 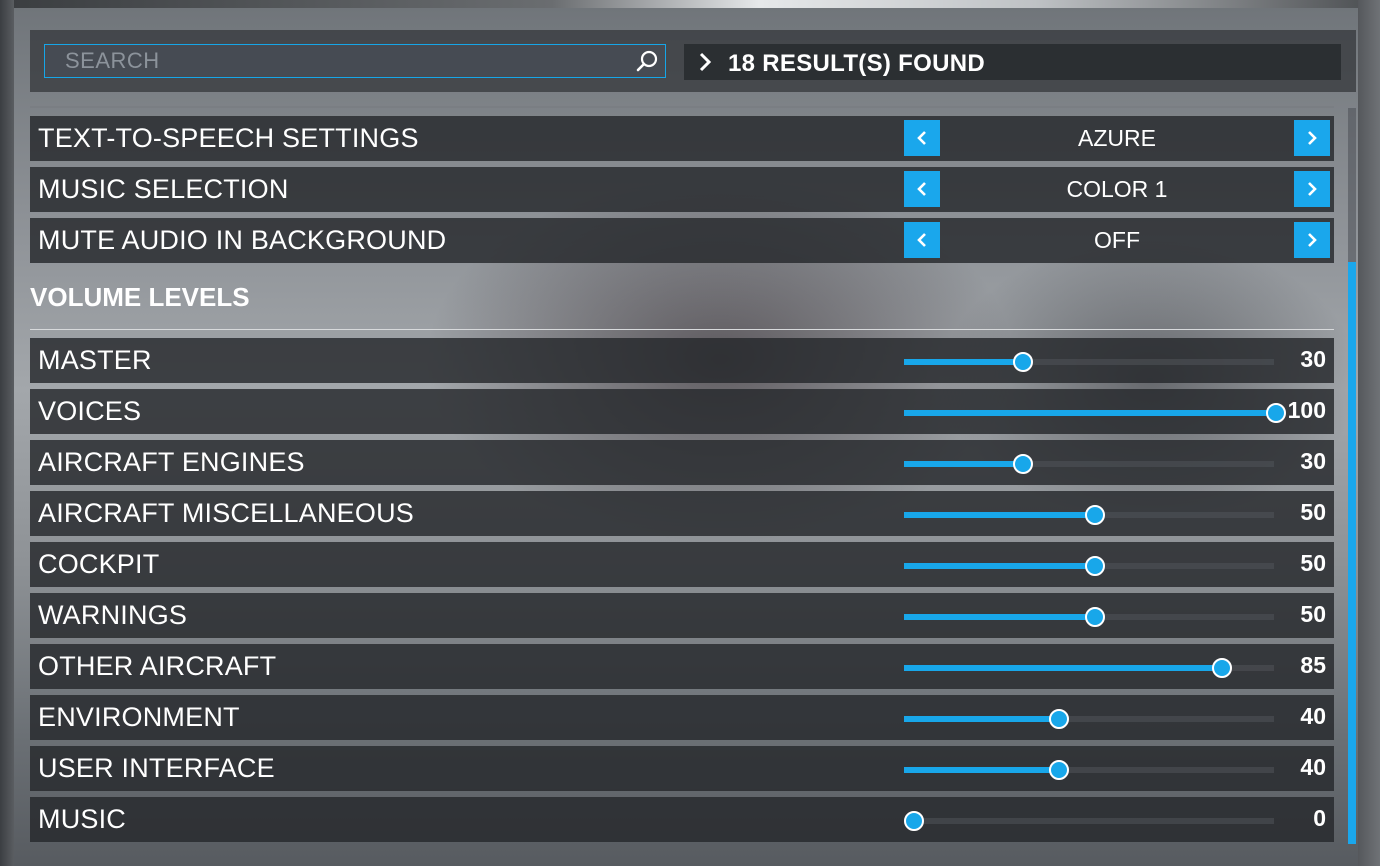 I want to click on slider-row-aircraft-miscellaneous: AIRCRAFT MISCELLANEOUS 50, so click(x=682, y=513).